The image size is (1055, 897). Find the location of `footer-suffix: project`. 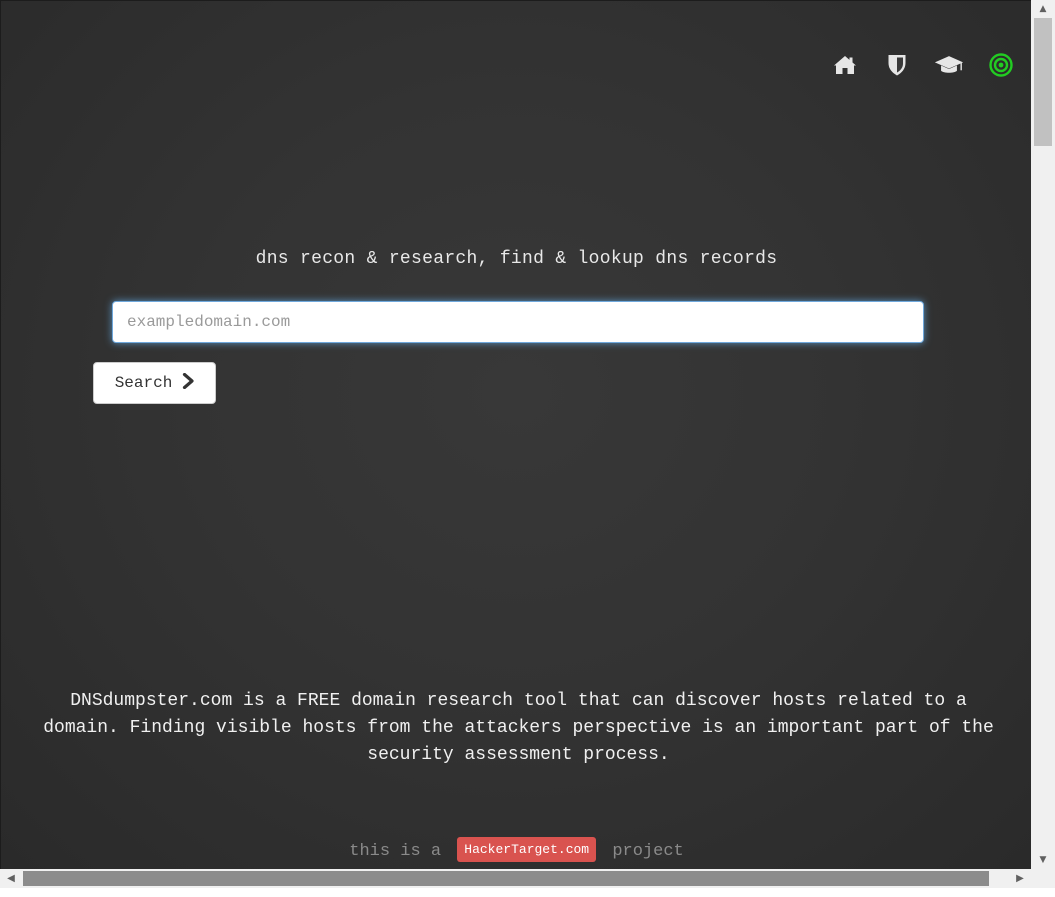

footer-suffix: project is located at coordinates (648, 851).